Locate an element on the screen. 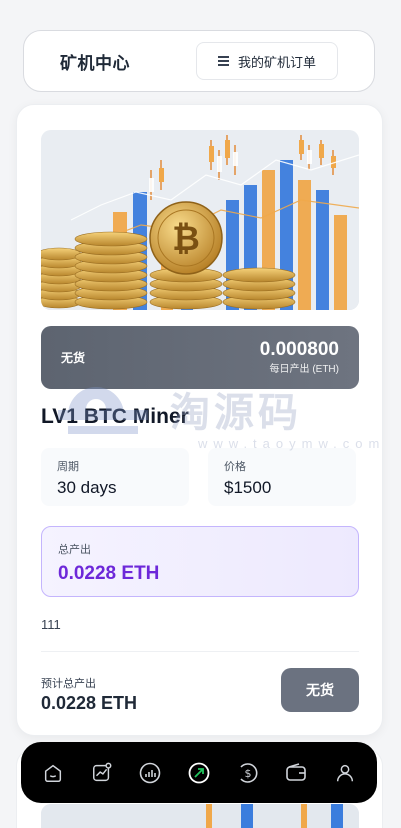 The width and height of the screenshot is (401, 828). mining-icon is located at coordinates (199, 772).